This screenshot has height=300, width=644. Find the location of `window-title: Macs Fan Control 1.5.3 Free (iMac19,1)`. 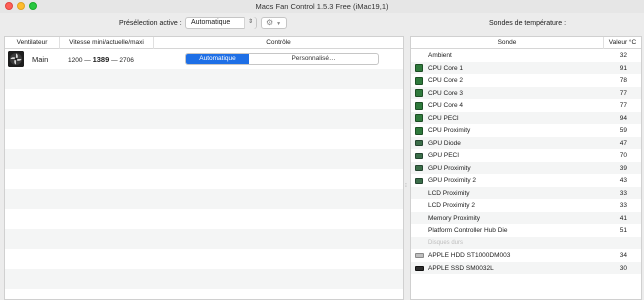

window-title: Macs Fan Control 1.5.3 Free (iMac19,1) is located at coordinates (322, 6).